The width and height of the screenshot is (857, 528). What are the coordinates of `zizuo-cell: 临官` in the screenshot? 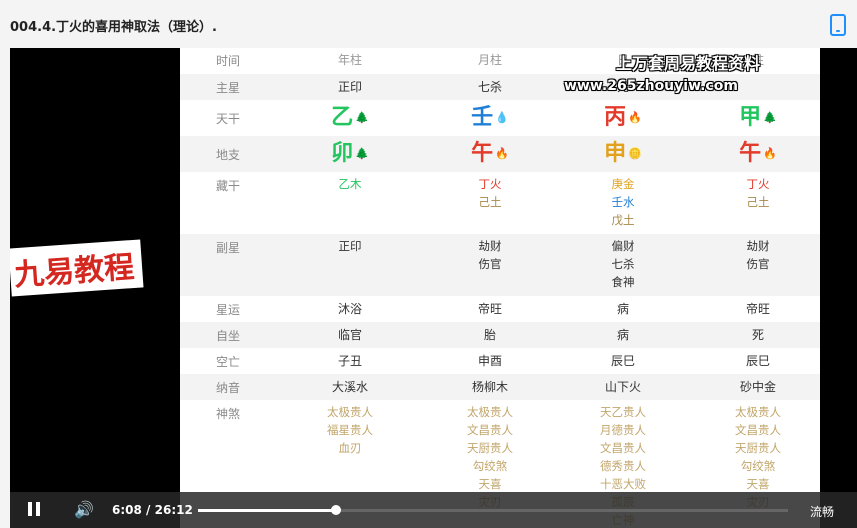 It's located at (349, 335).